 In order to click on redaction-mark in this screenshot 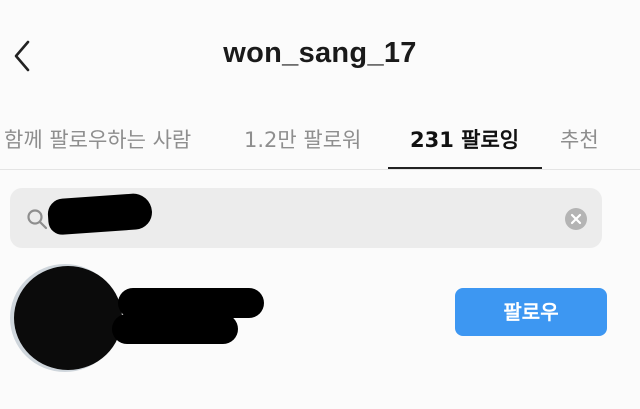, I will do `click(100, 214)`.